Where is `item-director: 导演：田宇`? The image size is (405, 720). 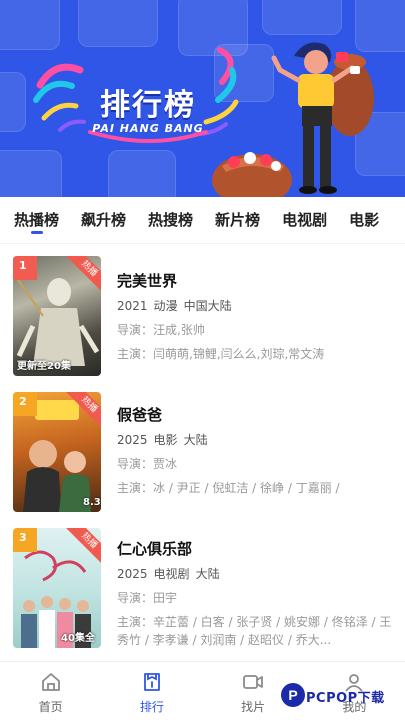
item-director: 导演：田宇 is located at coordinates (147, 598).